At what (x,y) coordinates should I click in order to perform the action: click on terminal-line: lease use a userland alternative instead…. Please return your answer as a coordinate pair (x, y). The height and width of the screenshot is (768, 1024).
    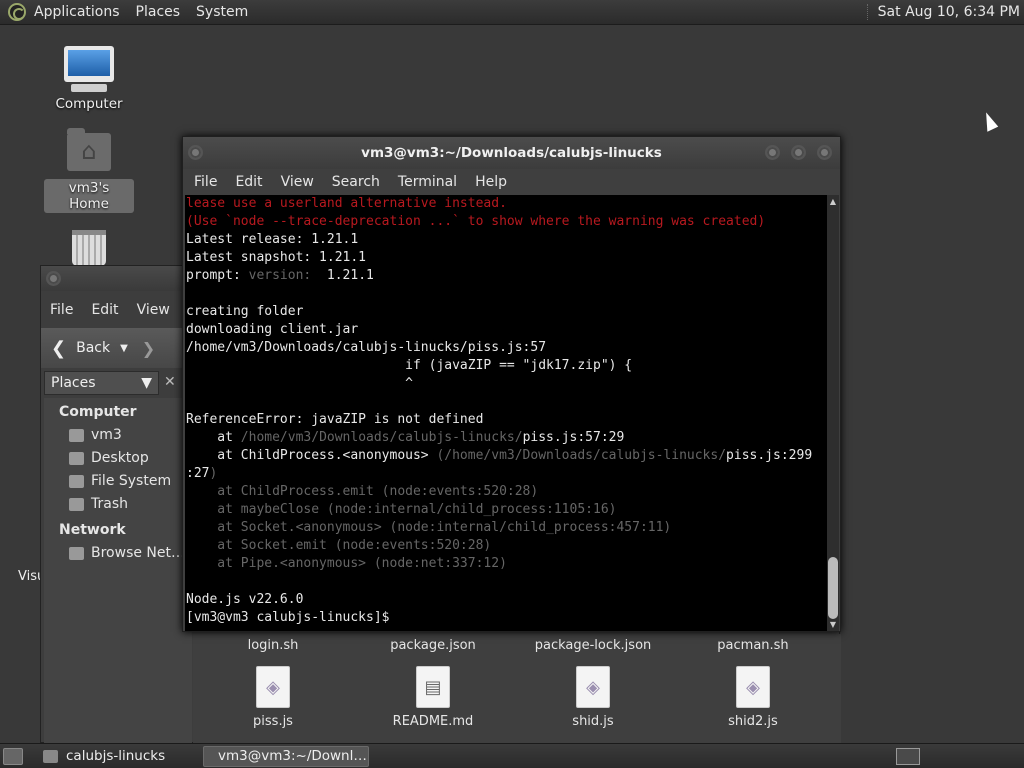
    Looking at the image, I should click on (346, 203).